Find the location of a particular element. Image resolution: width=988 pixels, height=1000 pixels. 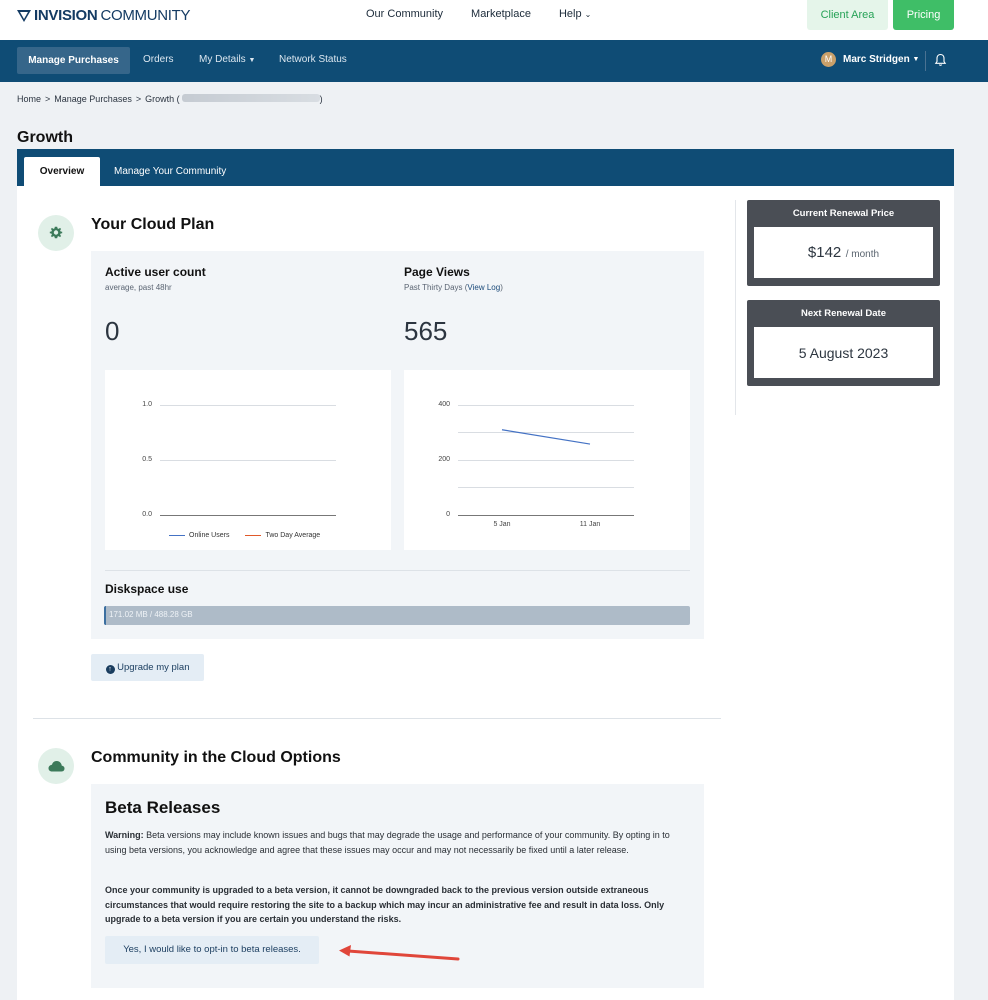

logo: INVISION COMMUNITY is located at coordinates (104, 15).